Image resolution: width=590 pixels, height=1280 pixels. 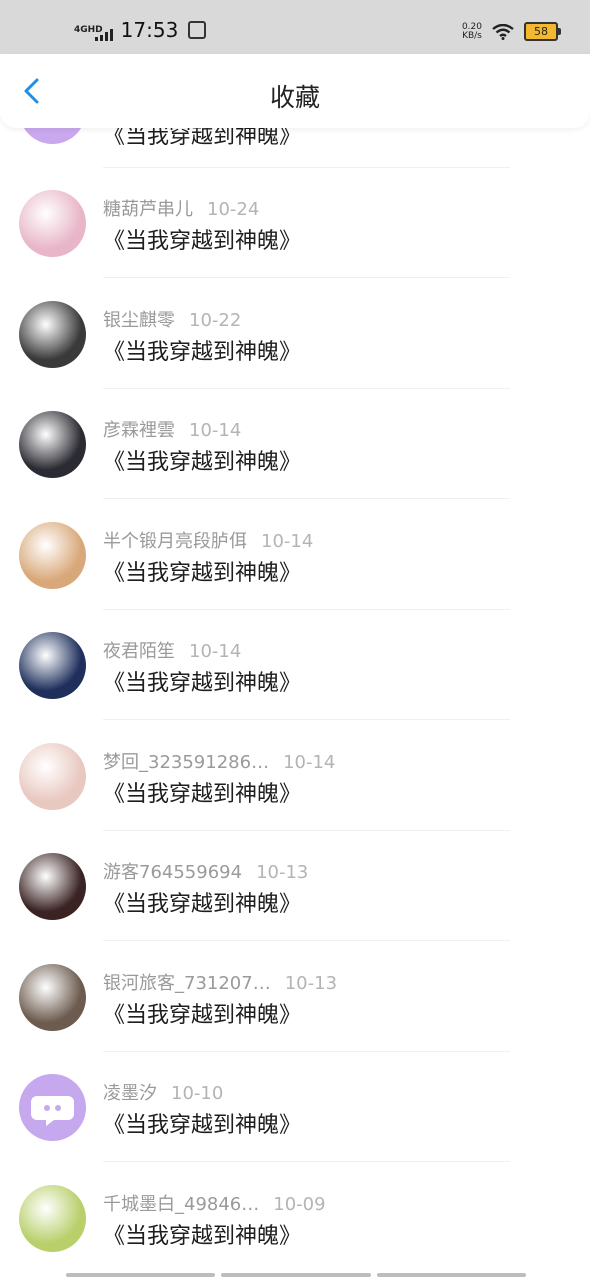 What do you see at coordinates (52, 1111) in the screenshot?
I see `chat-bubble-icon` at bounding box center [52, 1111].